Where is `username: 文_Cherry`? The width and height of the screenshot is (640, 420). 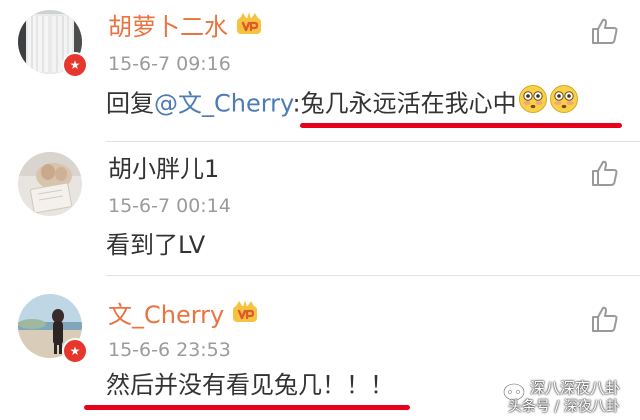 username: 文_Cherry is located at coordinates (183, 315).